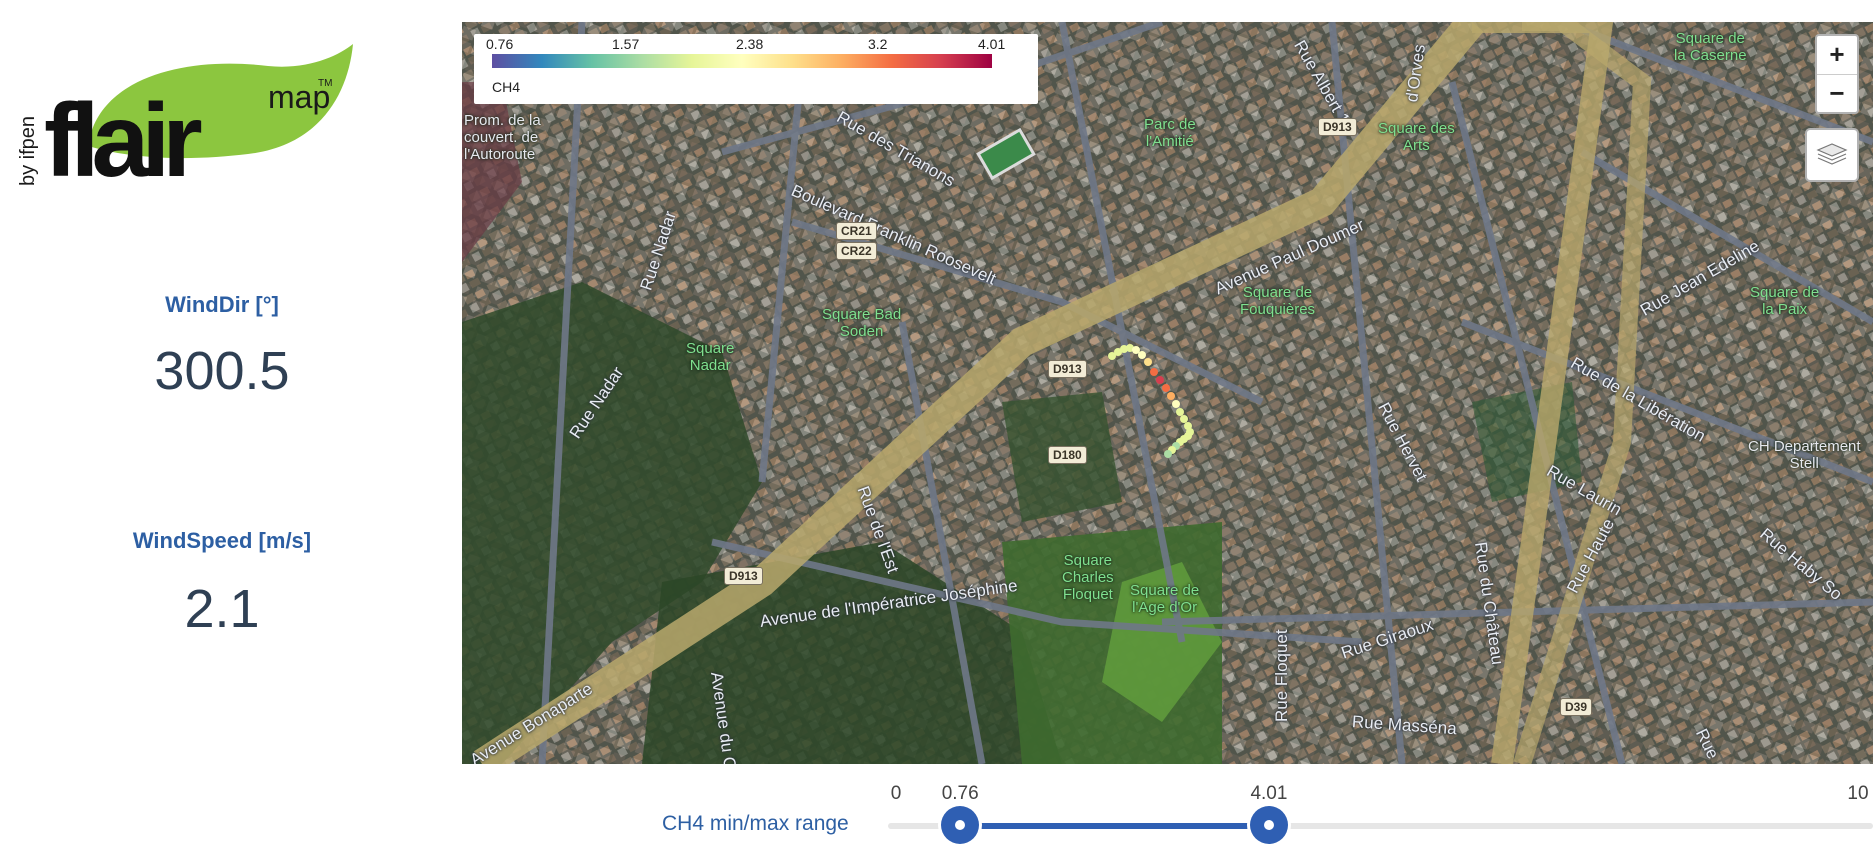 This screenshot has width=1873, height=867. What do you see at coordinates (1785, 301) in the screenshot?
I see `place-label: Square de la Paix` at bounding box center [1785, 301].